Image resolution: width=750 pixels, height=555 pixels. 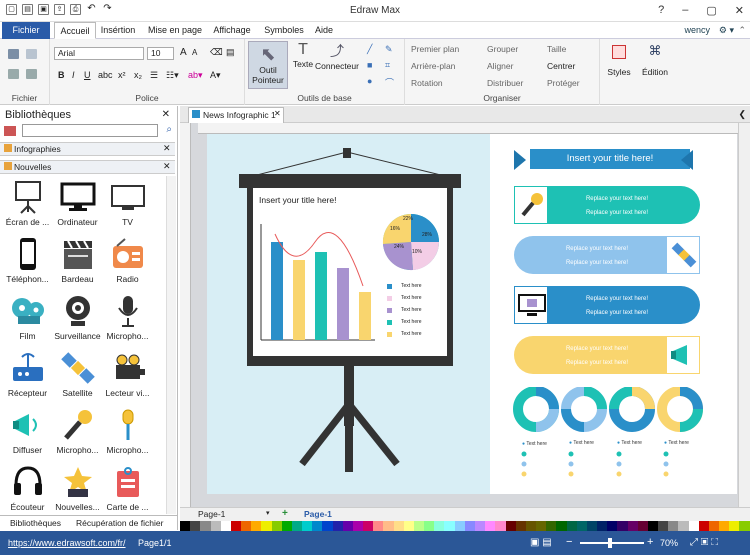 What do you see at coordinates (77, 321) in the screenshot?
I see `library-item: Surveillance` at bounding box center [77, 321].